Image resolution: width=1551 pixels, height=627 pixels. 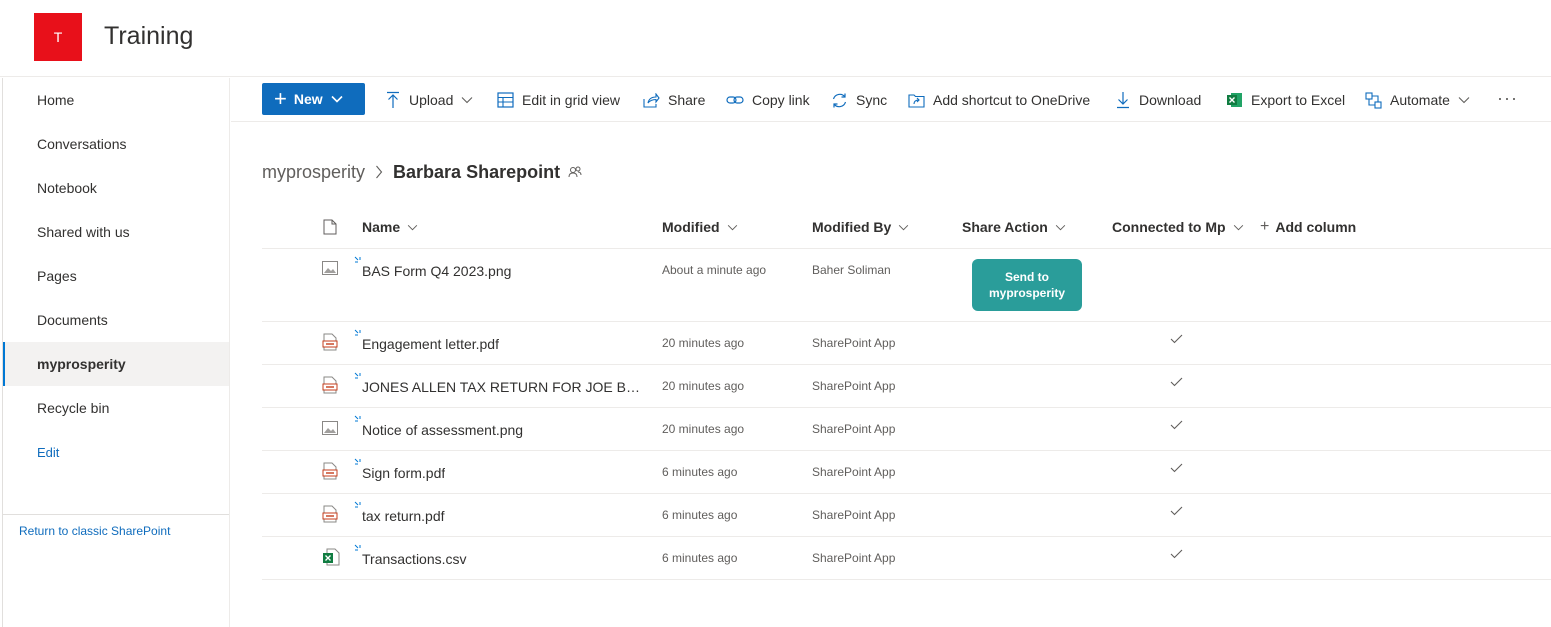 I want to click on return-to-classic-link: Return to classic SharePoint, so click(x=94, y=531).